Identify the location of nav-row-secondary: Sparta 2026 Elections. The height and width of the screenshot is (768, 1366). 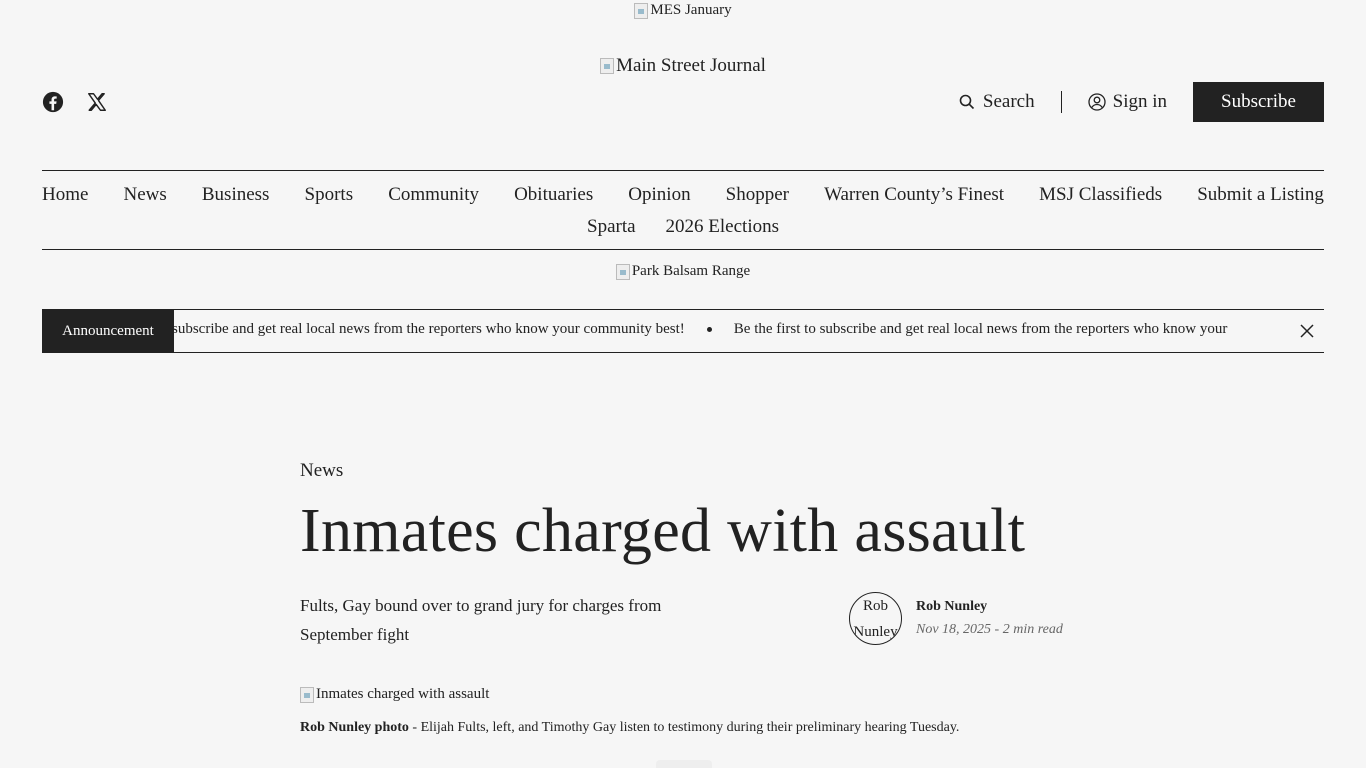
(683, 227).